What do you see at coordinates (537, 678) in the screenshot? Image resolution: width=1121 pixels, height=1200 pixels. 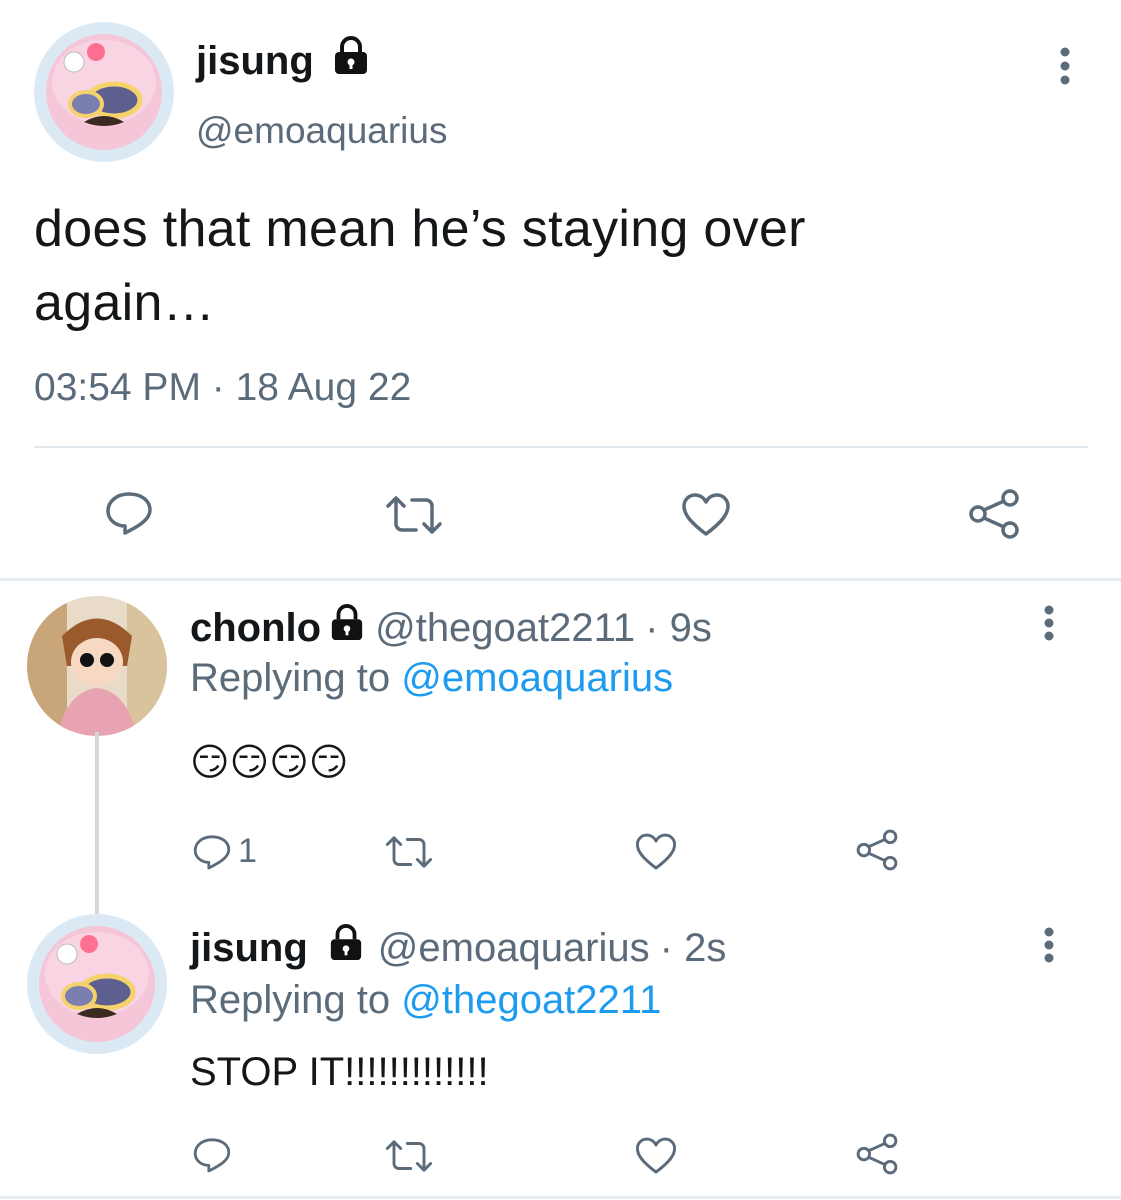 I see `mention-link: @emoaquarius` at bounding box center [537, 678].